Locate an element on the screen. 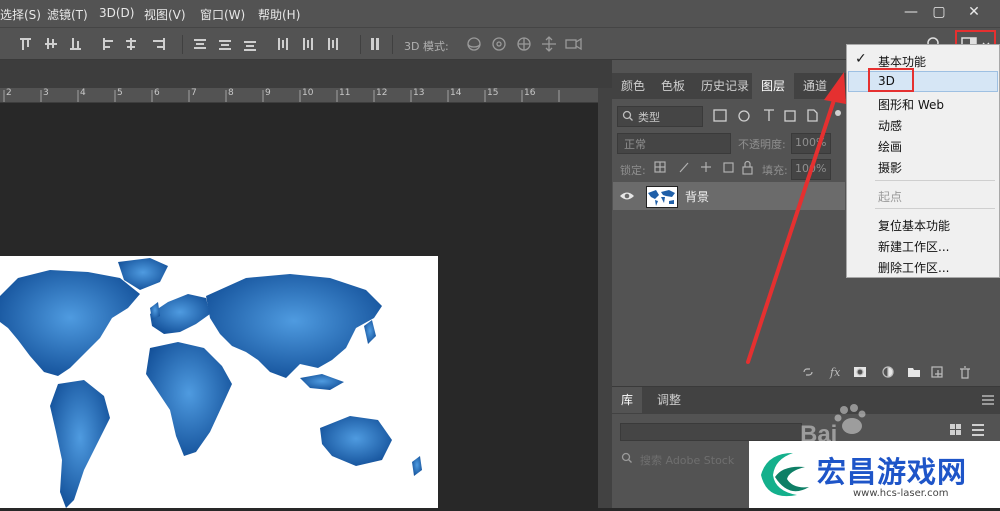 The height and width of the screenshot is (511, 1000). menu-select: 选择(S) is located at coordinates (20, 14).